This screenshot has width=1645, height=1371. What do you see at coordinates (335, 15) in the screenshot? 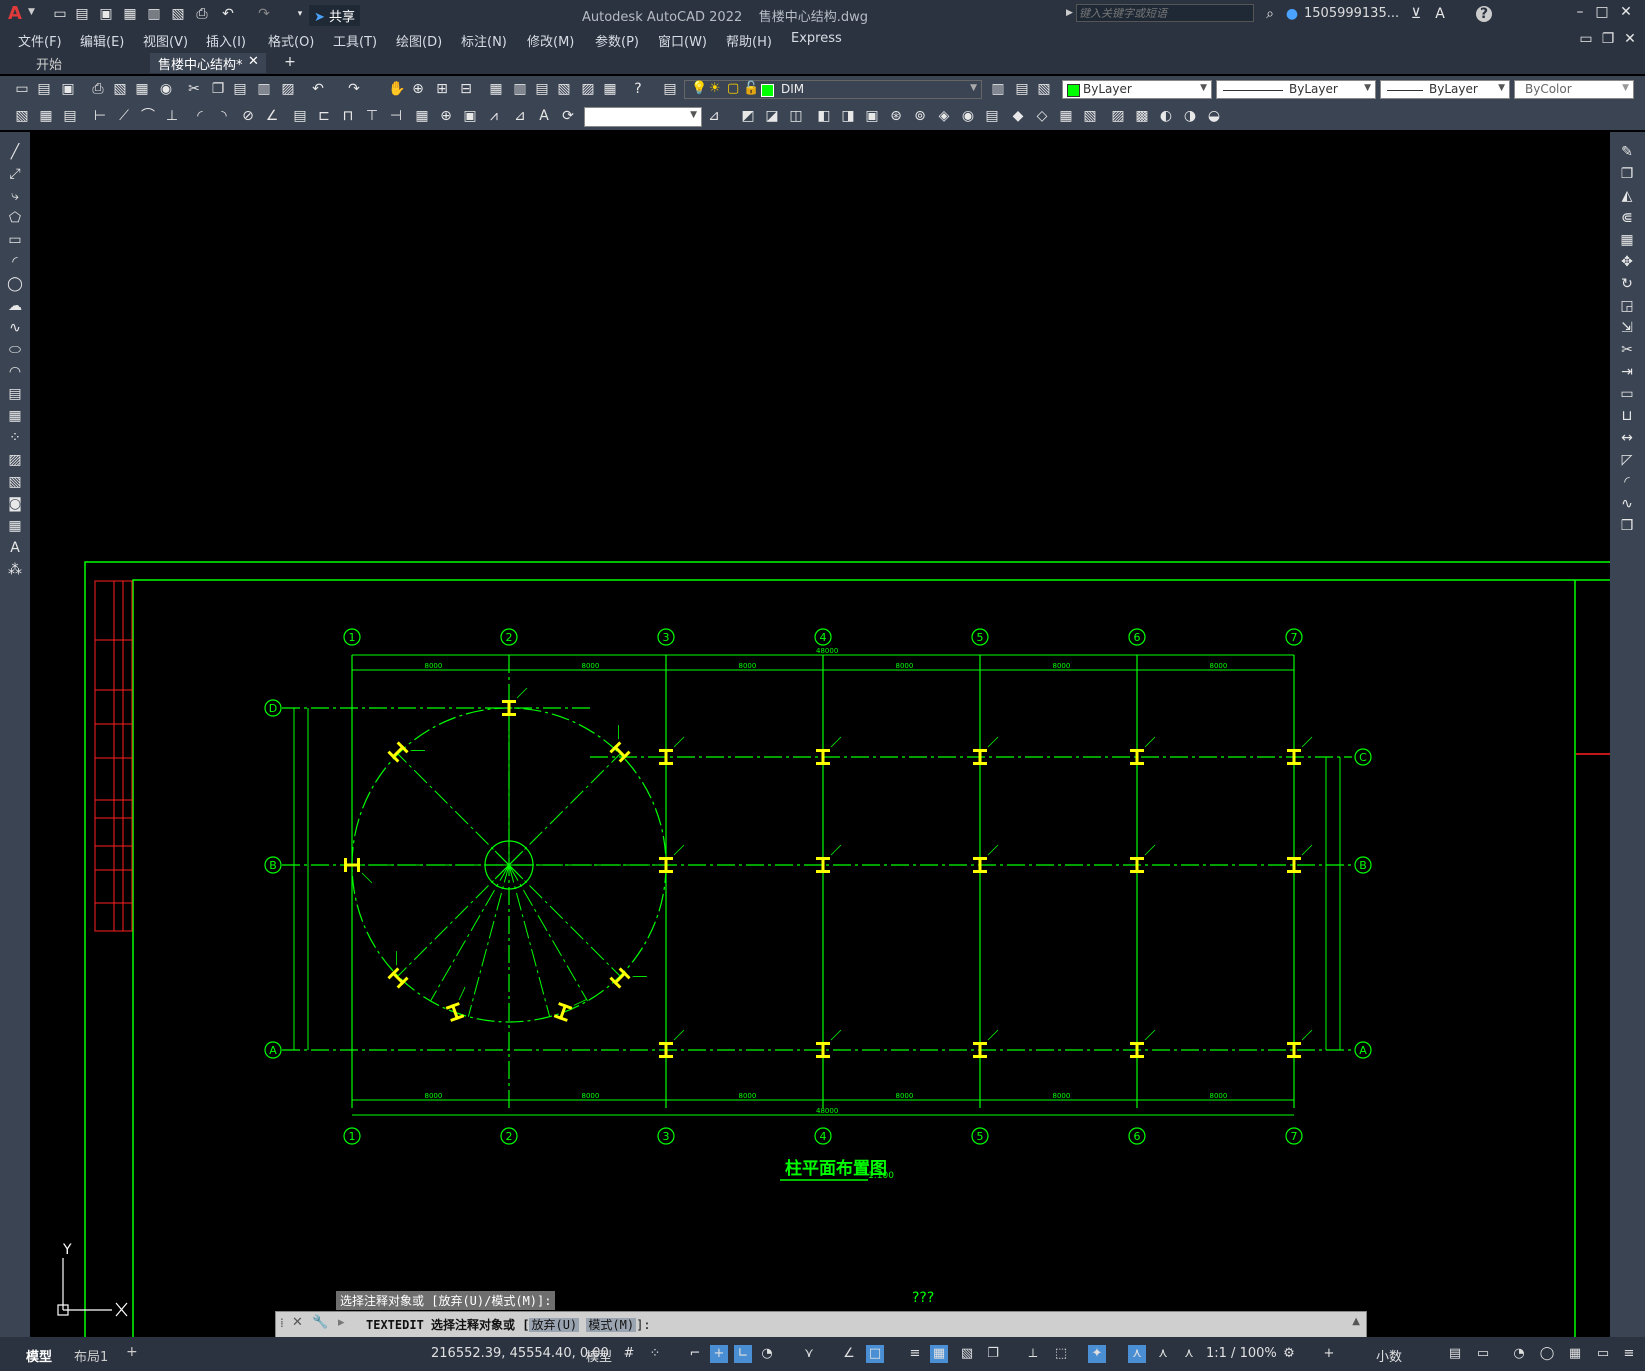
I see `share-button: ➤ 共享` at bounding box center [335, 15].